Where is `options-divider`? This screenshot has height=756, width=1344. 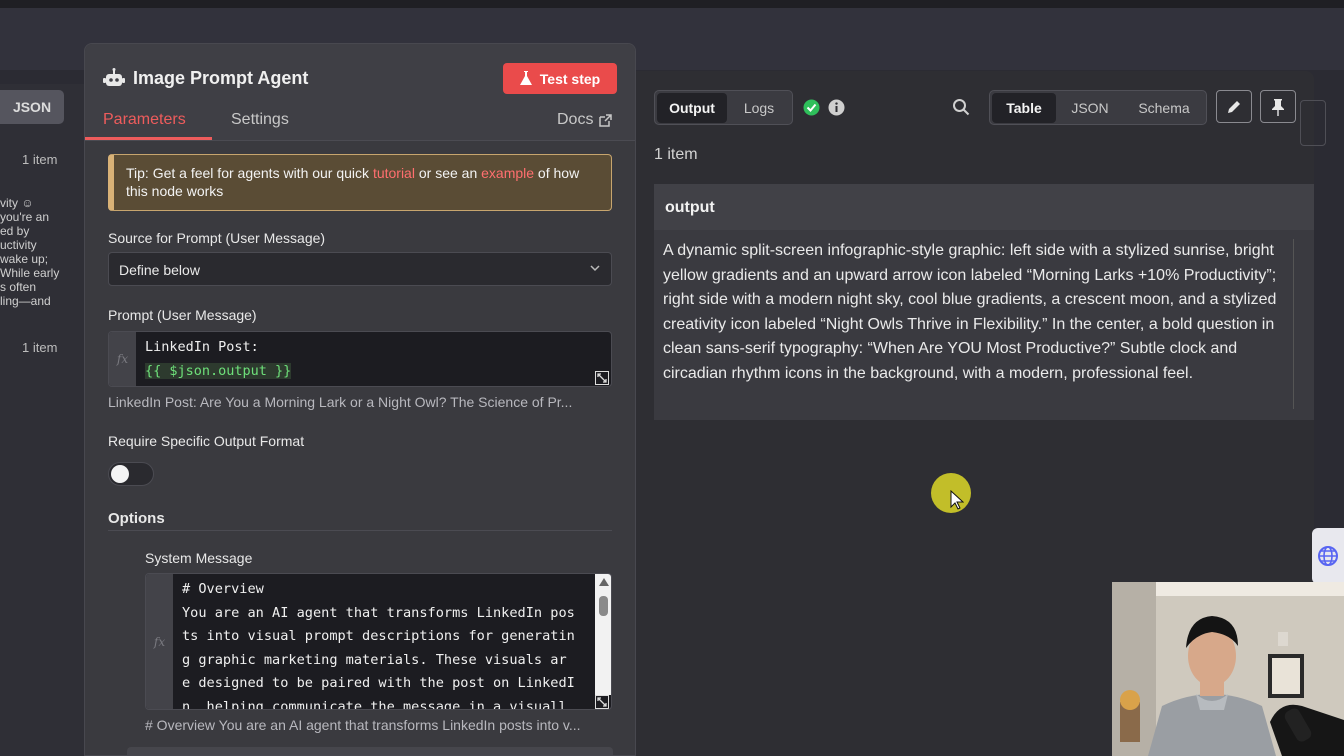
options-divider is located at coordinates (360, 530).